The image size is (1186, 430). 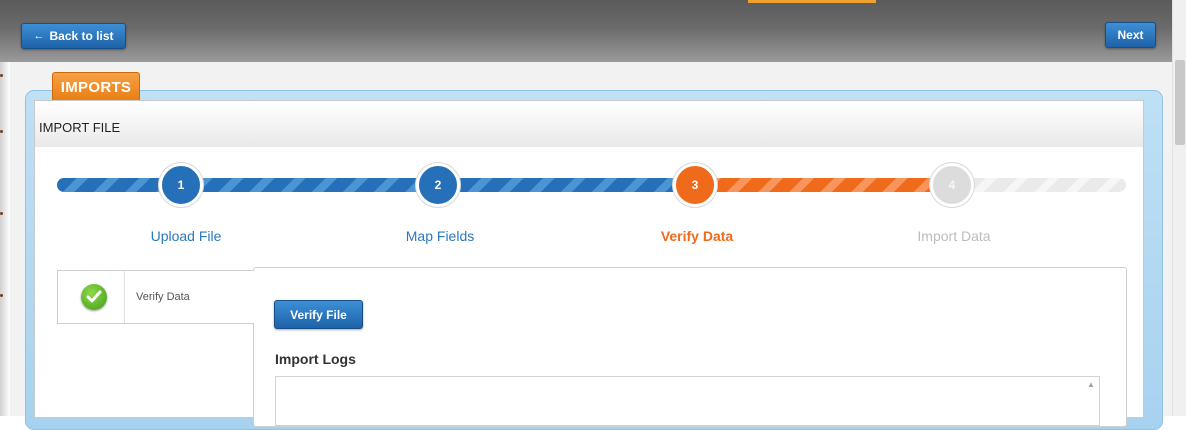 What do you see at coordinates (812, 1) in the screenshot?
I see `toolbar-accent` at bounding box center [812, 1].